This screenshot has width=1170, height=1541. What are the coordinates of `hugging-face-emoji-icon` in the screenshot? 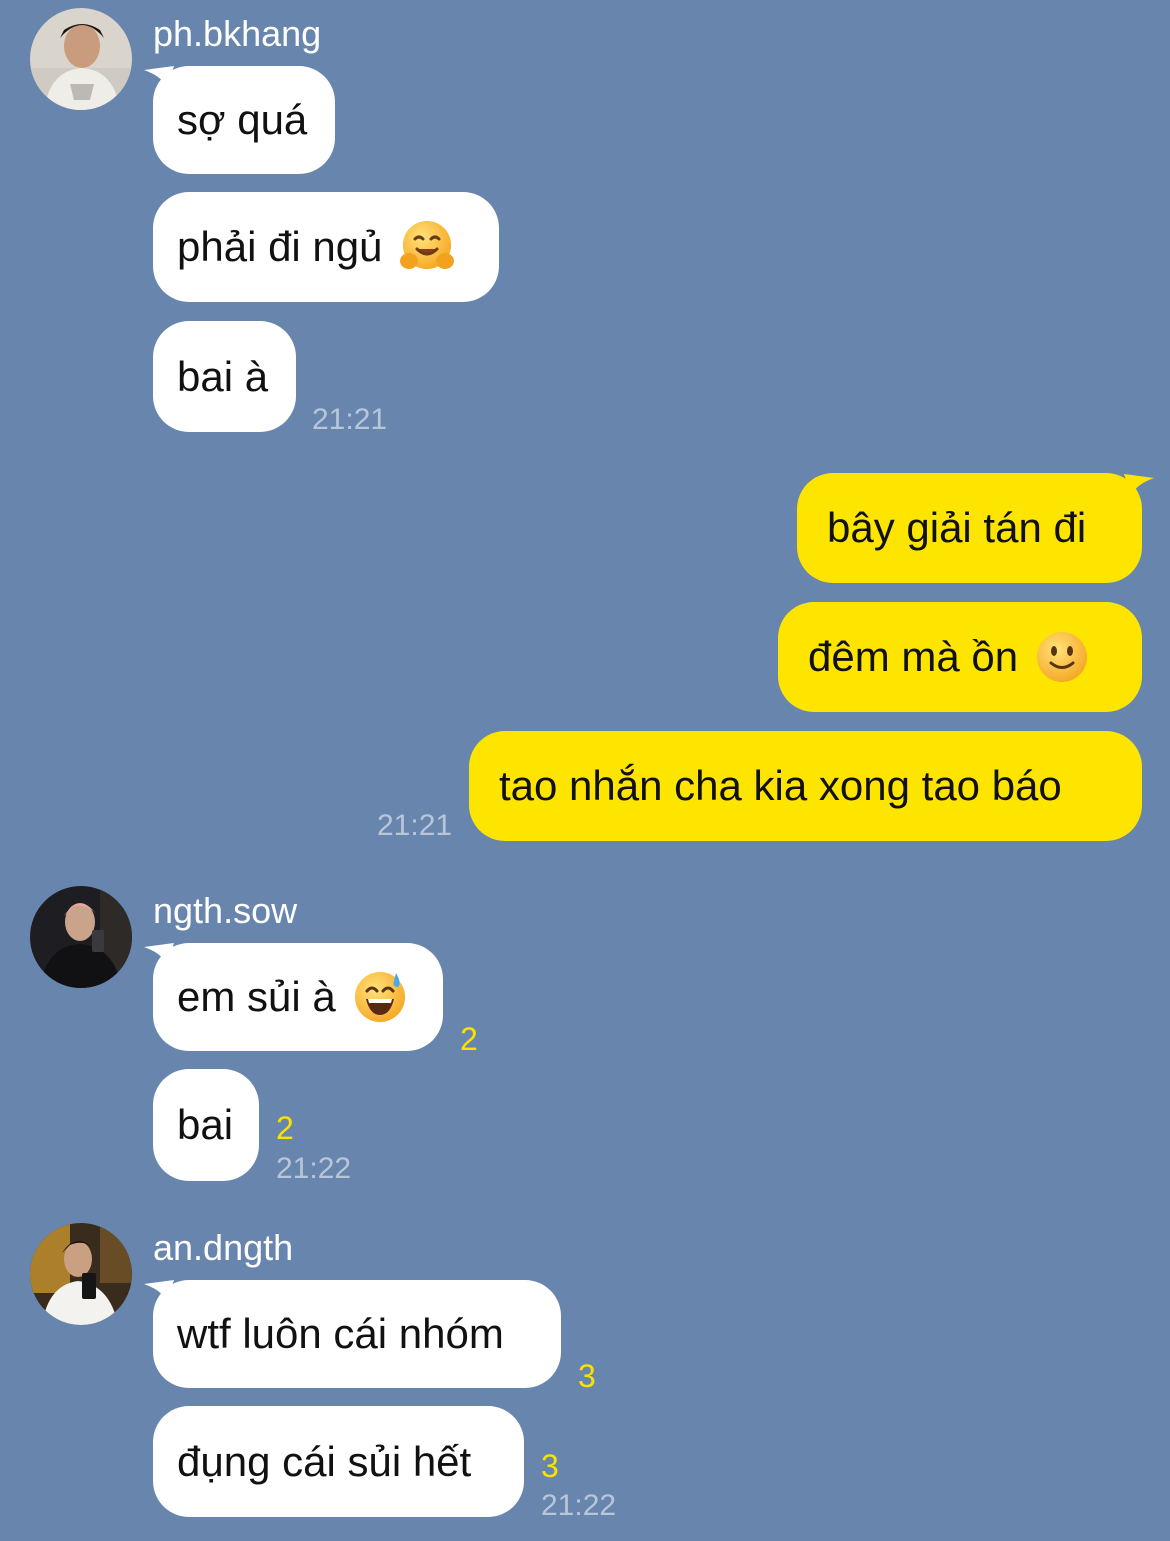 It's located at (427, 247).